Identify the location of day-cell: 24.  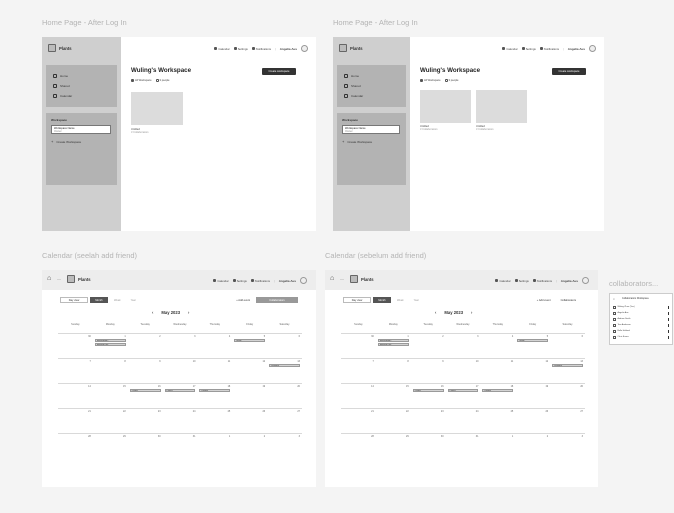
(463, 420).